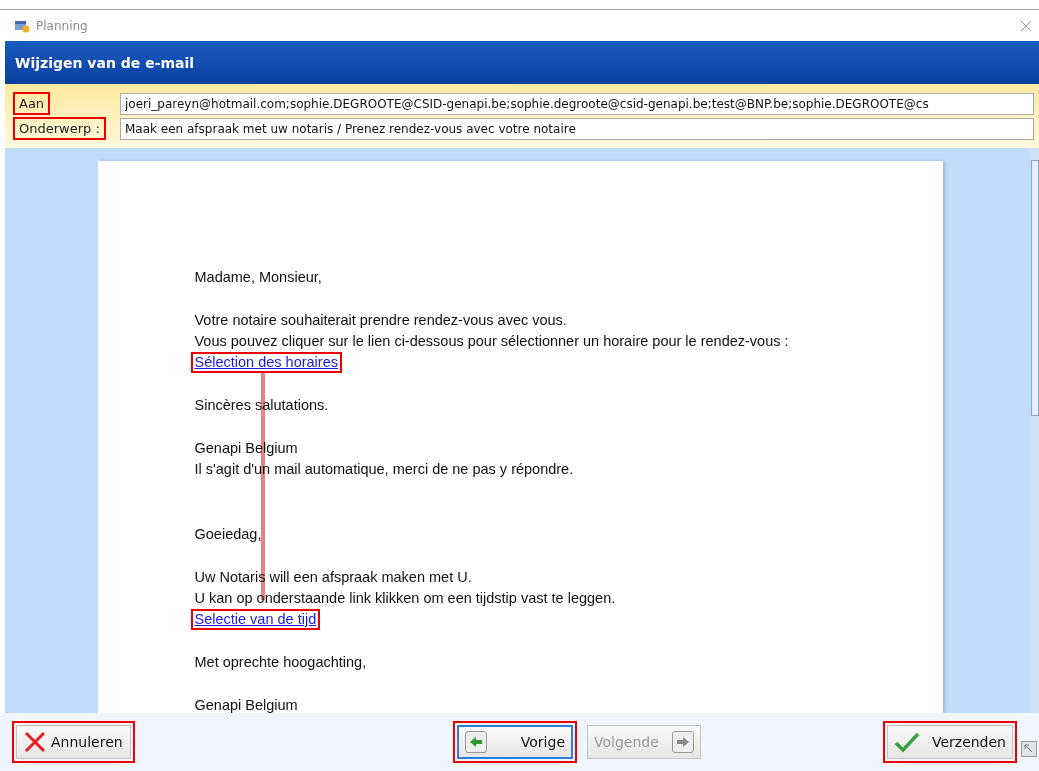  Describe the element at coordinates (228, 534) in the screenshot. I see `body-text: Goeiedag,` at that location.